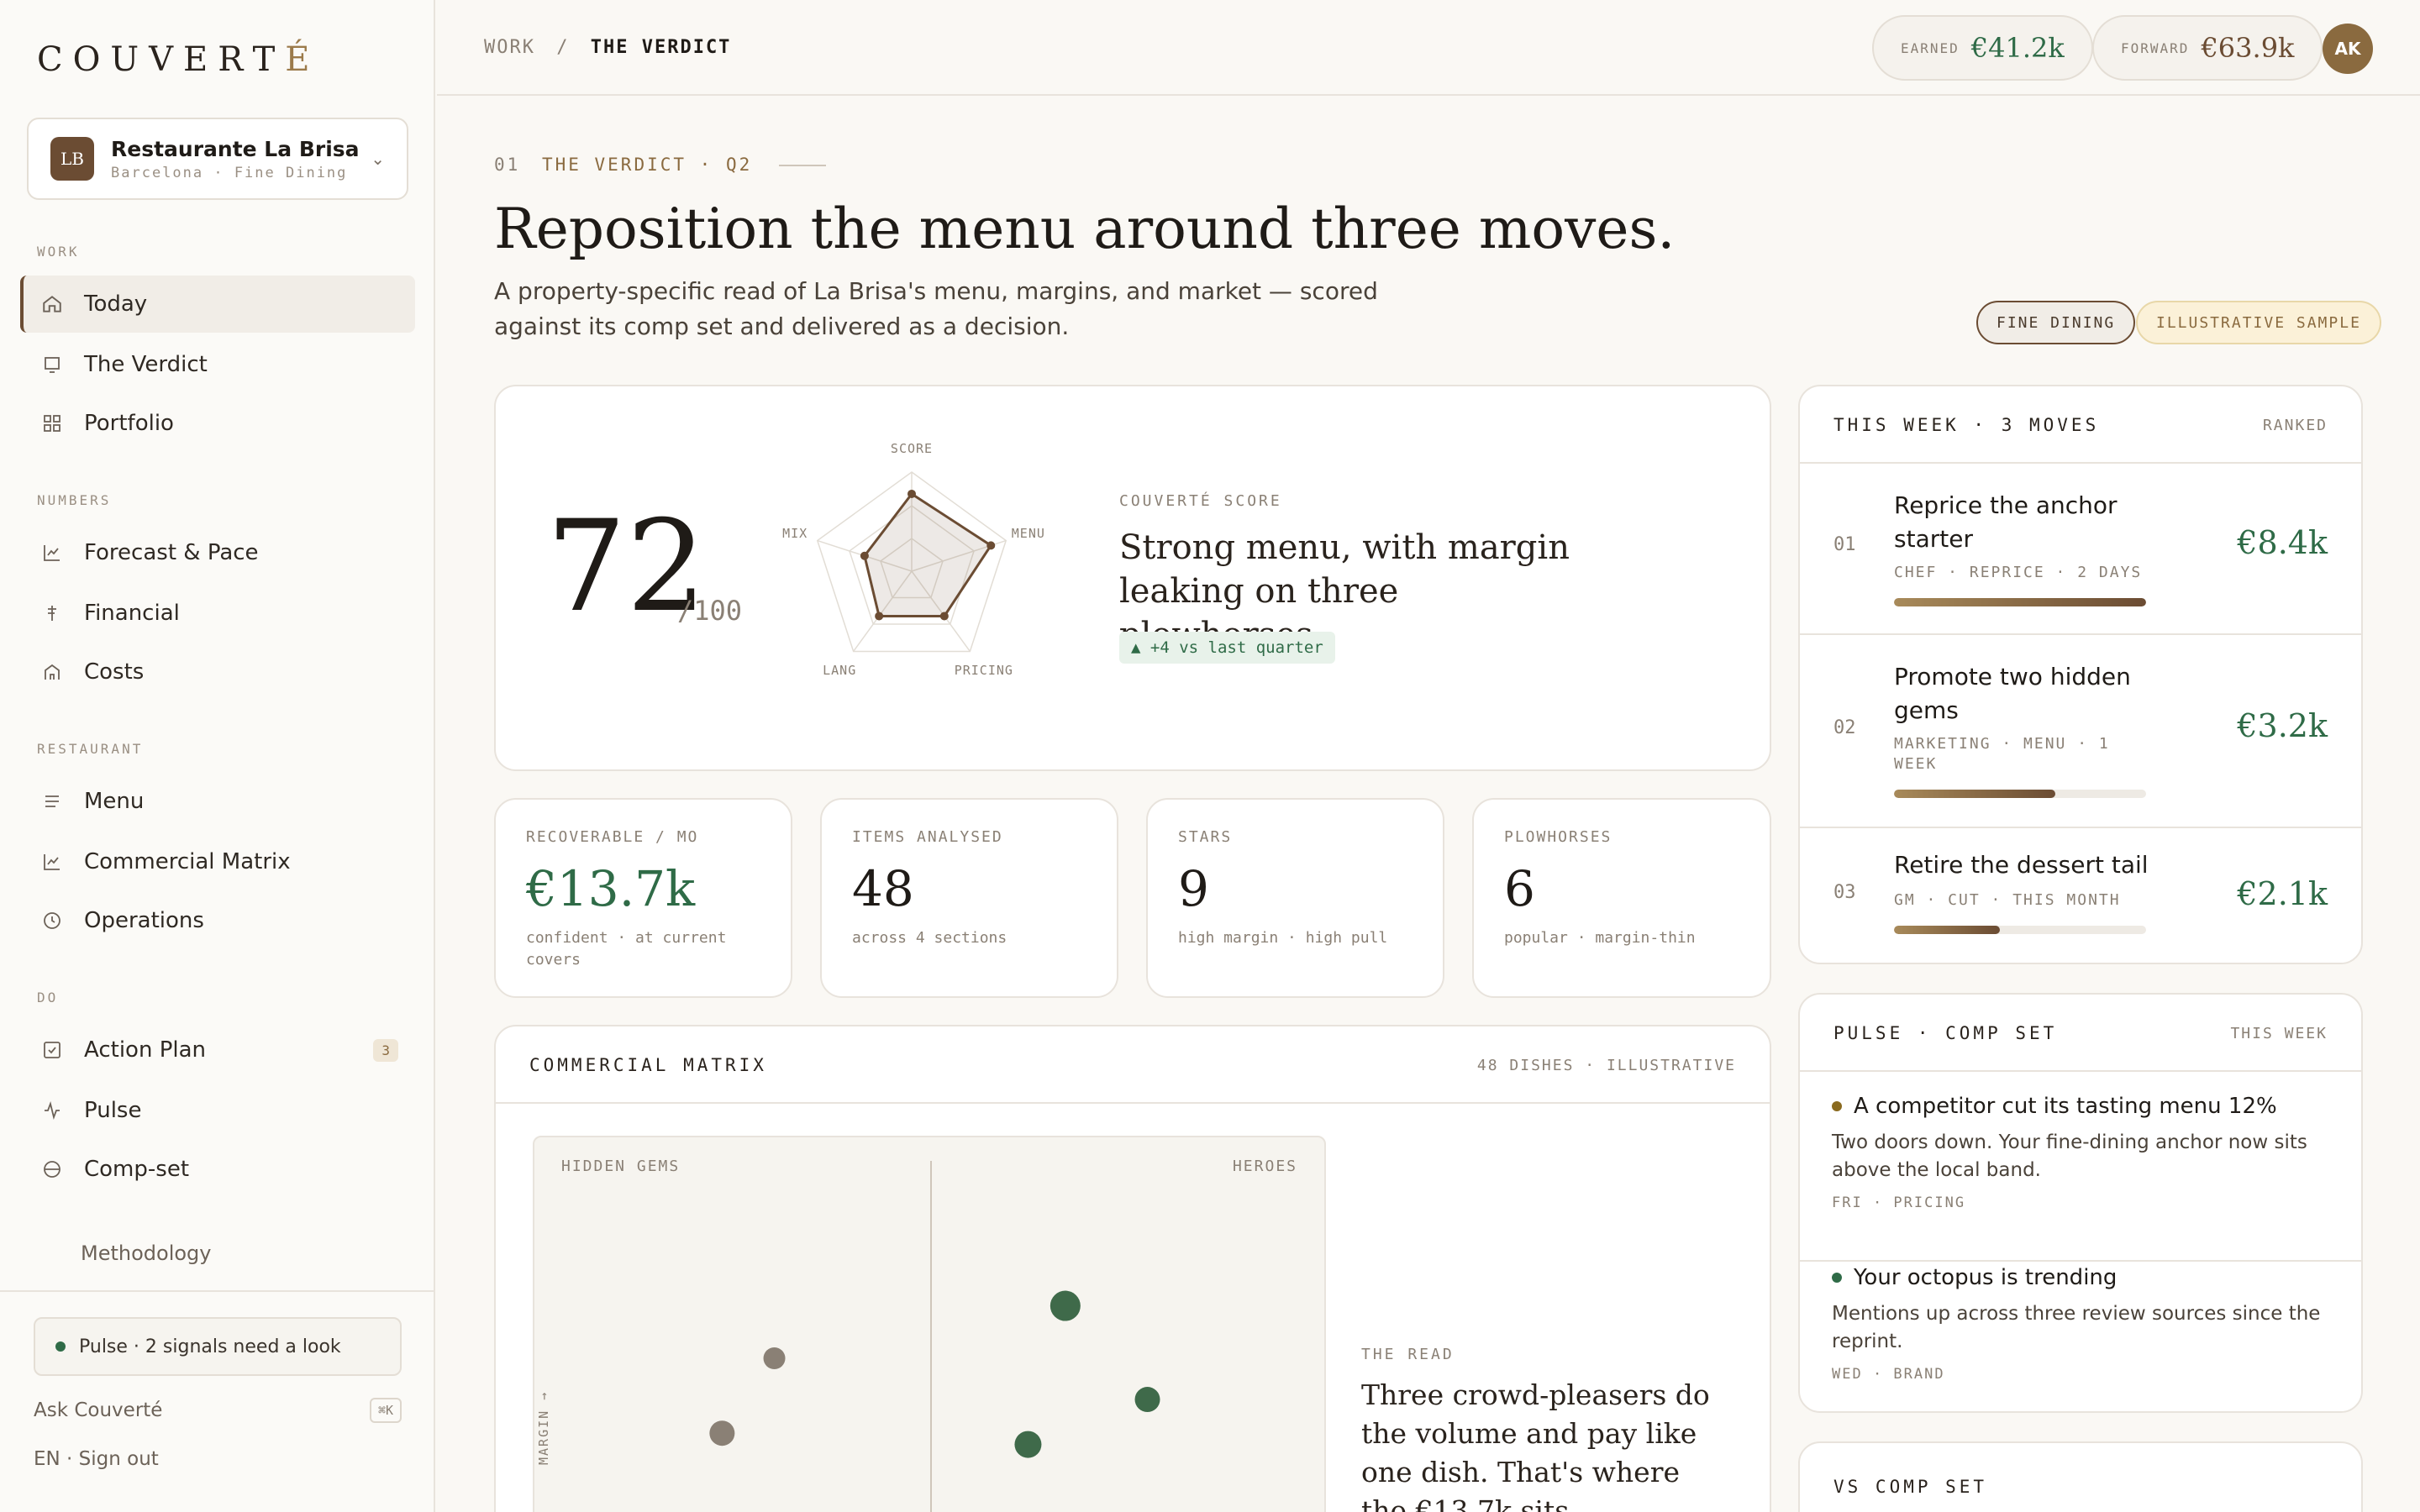 The image size is (2420, 1512). What do you see at coordinates (928, 837) in the screenshot?
I see `stat-label: ITEMS ANALYSED` at bounding box center [928, 837].